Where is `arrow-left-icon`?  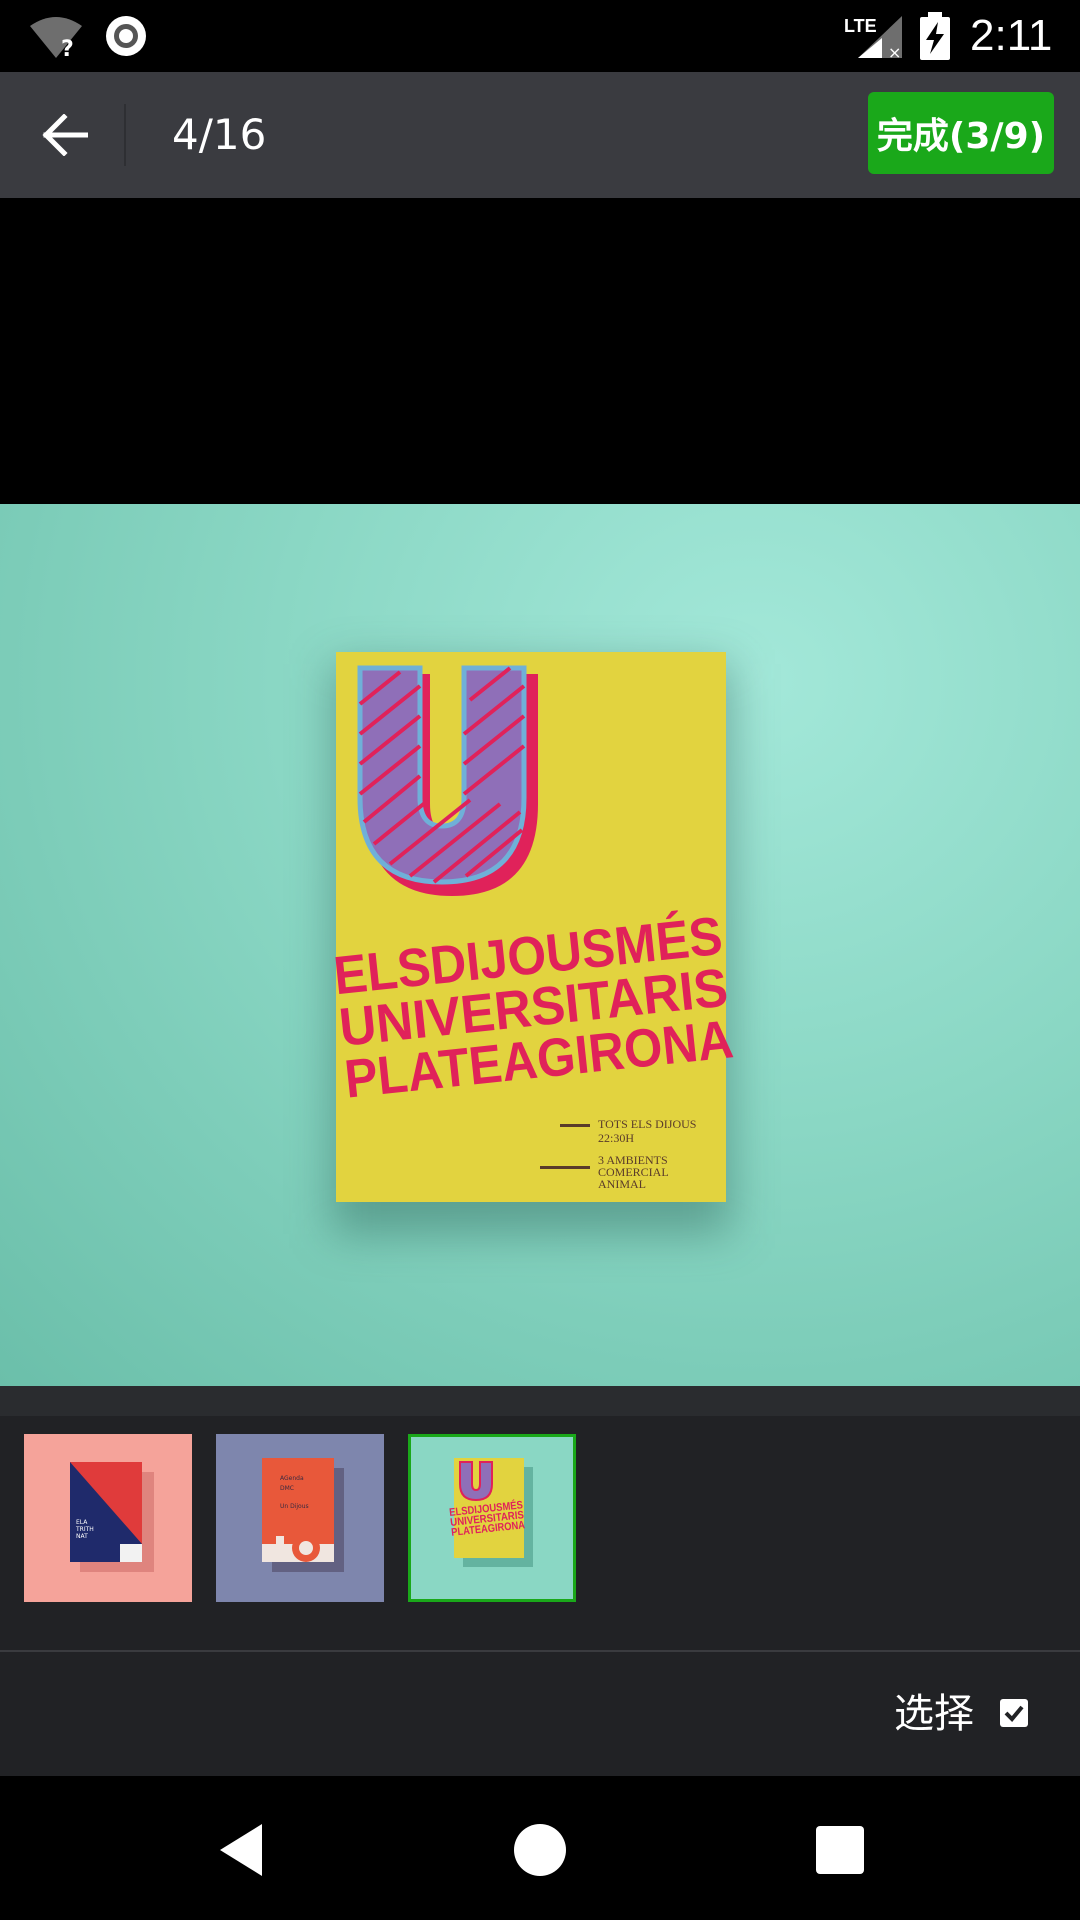
arrow-left-icon is located at coordinates (65, 135).